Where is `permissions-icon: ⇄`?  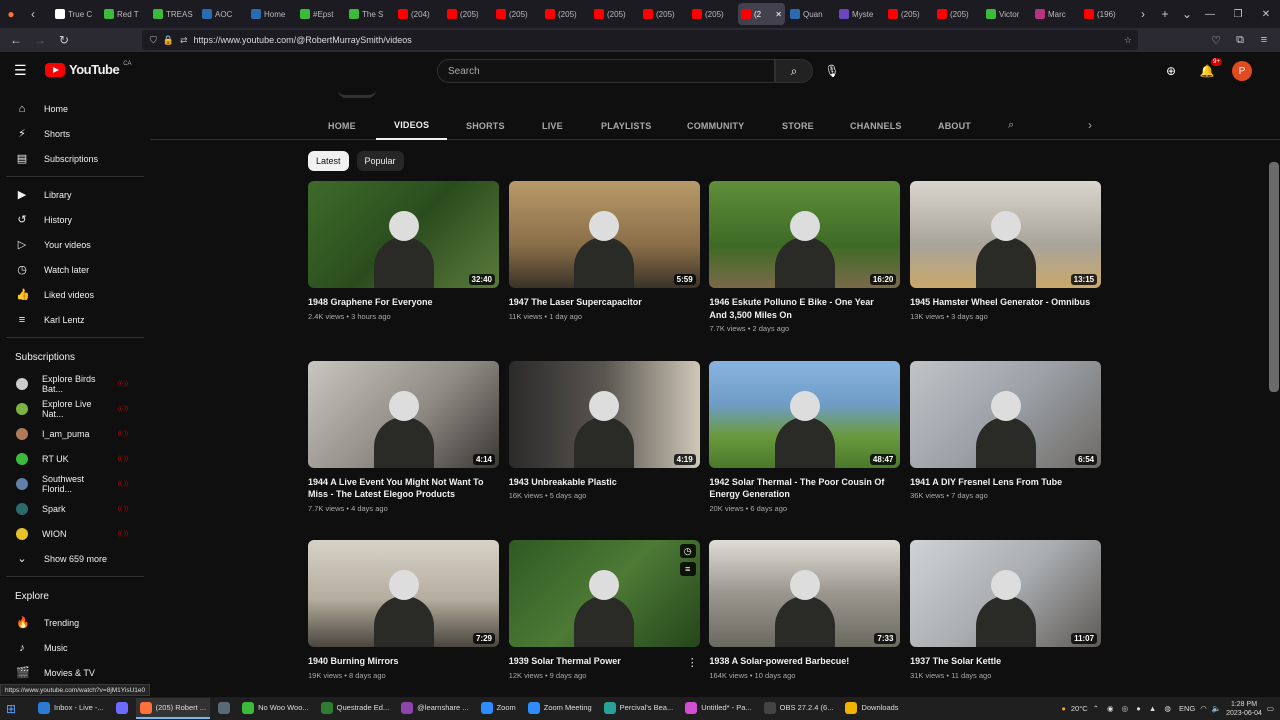 permissions-icon: ⇄ is located at coordinates (184, 40).